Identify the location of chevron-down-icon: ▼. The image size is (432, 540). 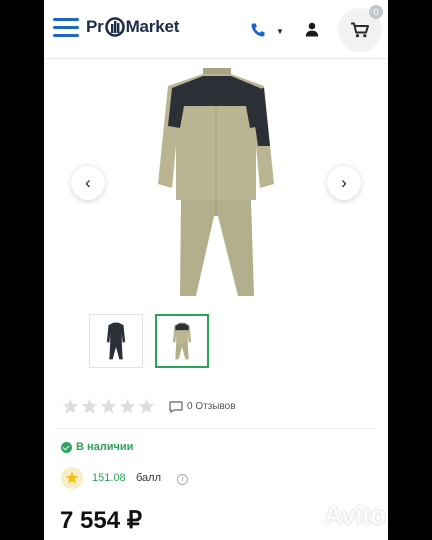
(280, 31).